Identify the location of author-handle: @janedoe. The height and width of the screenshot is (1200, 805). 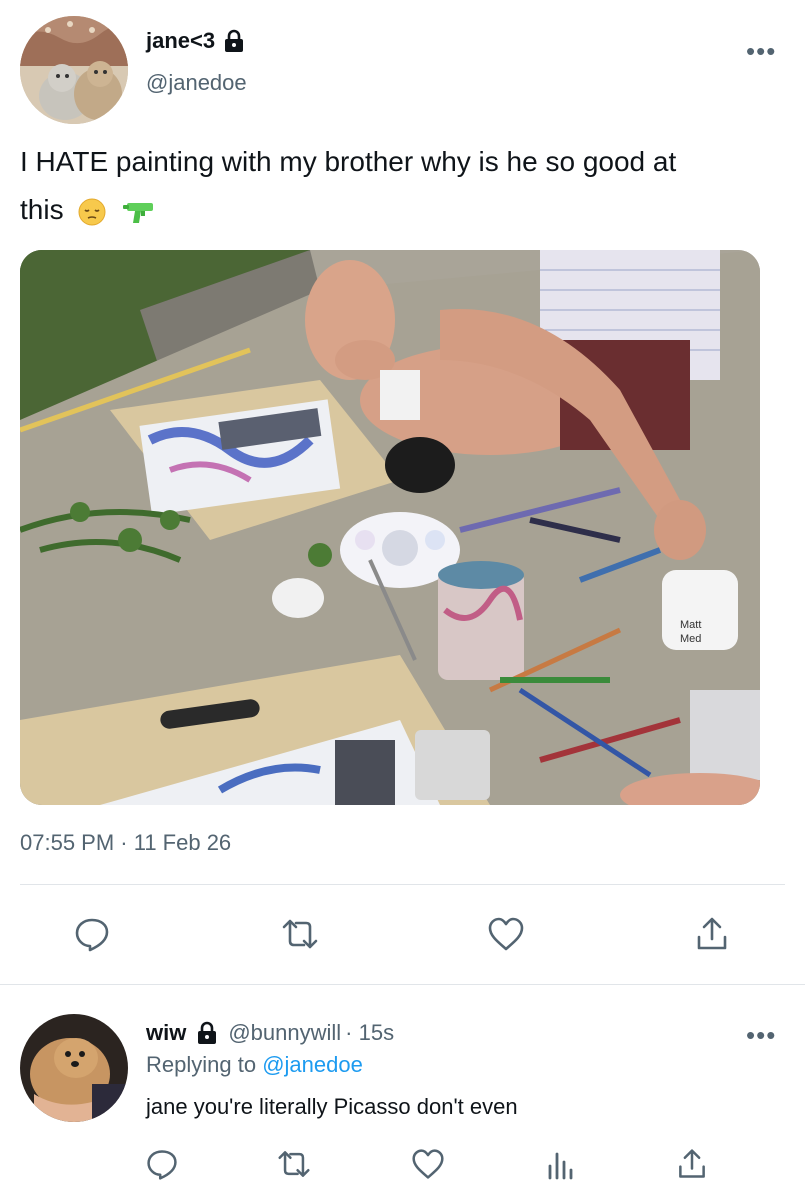
(196, 83).